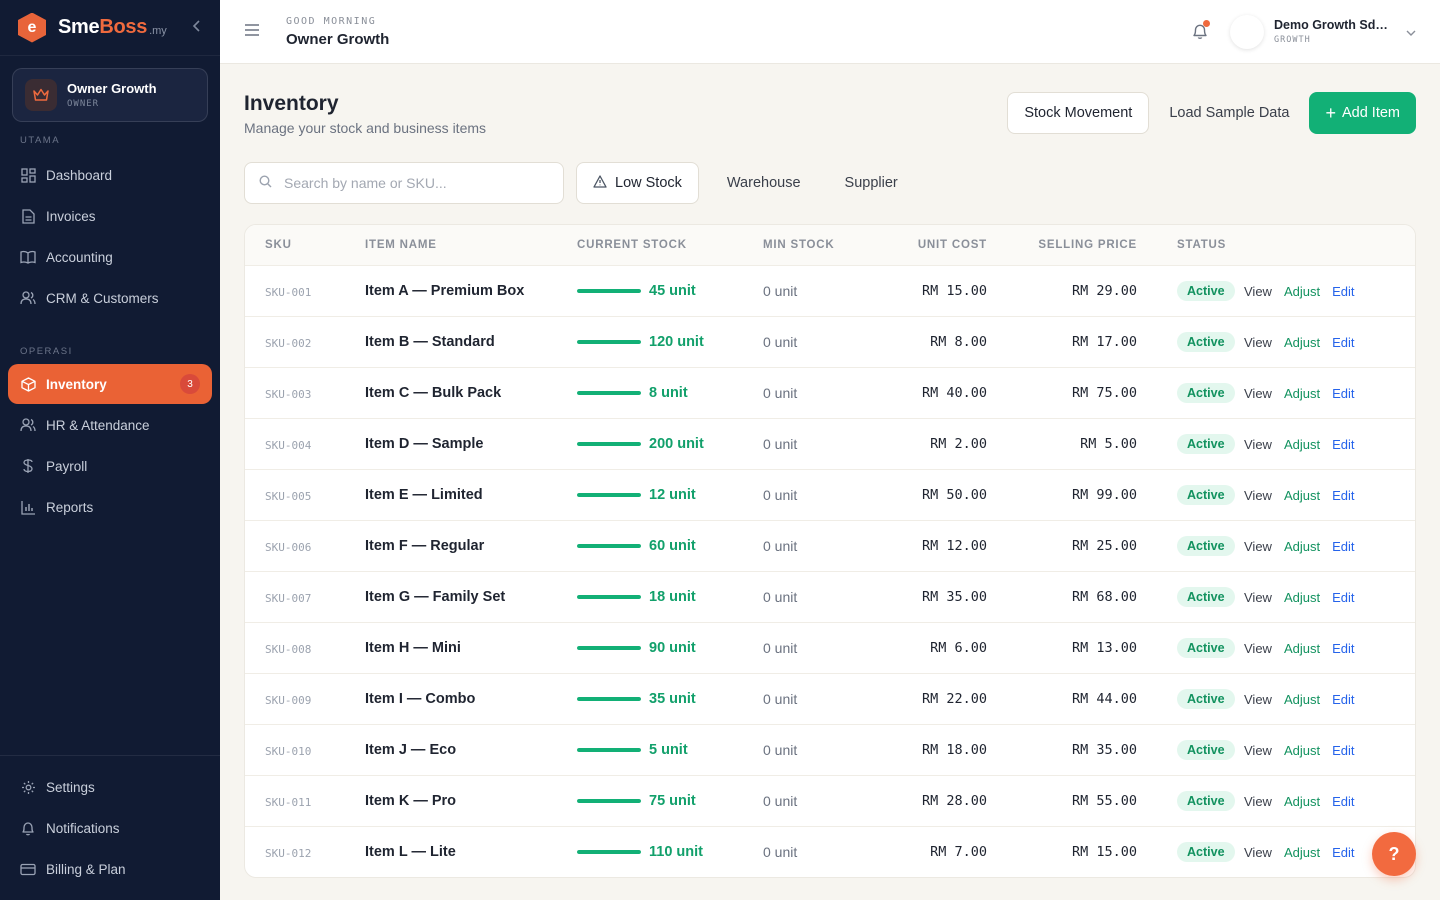 The height and width of the screenshot is (900, 1440). Describe the element at coordinates (288, 292) in the screenshot. I see `sku-text: SKU-001` at that location.